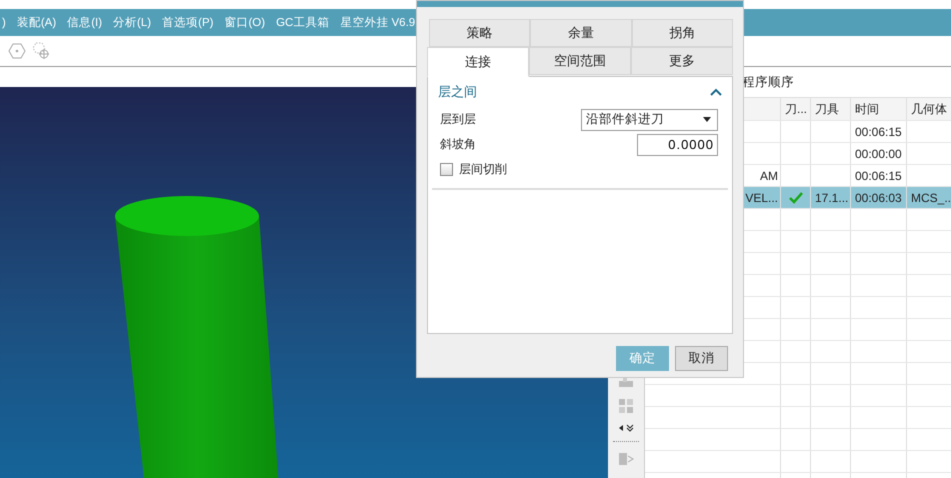 The image size is (951, 478). What do you see at coordinates (458, 119) in the screenshot?
I see `field-label: 层到层` at bounding box center [458, 119].